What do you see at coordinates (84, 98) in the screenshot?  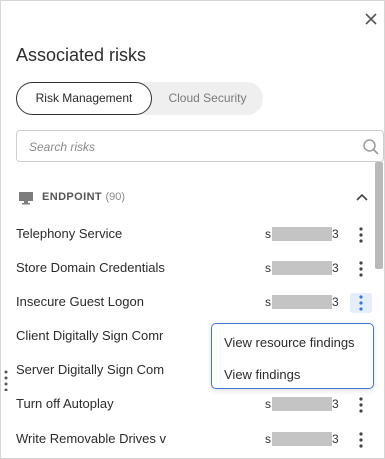 I see `tab-risk-management: Risk Management` at bounding box center [84, 98].